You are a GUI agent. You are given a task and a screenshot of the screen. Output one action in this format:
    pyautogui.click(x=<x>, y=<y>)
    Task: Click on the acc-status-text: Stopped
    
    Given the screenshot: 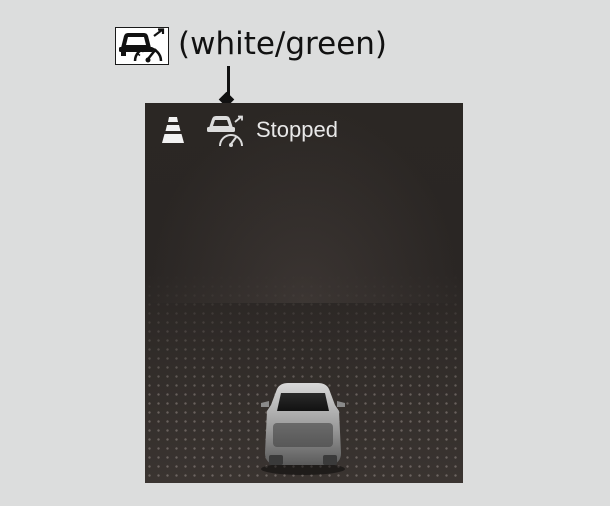 What is the action you would take?
    pyautogui.click(x=297, y=129)
    